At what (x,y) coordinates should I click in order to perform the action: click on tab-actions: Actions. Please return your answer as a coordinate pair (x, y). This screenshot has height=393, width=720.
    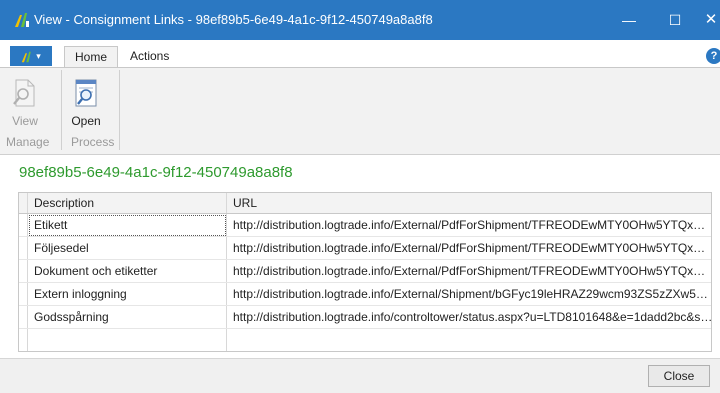
    Looking at the image, I should click on (149, 56).